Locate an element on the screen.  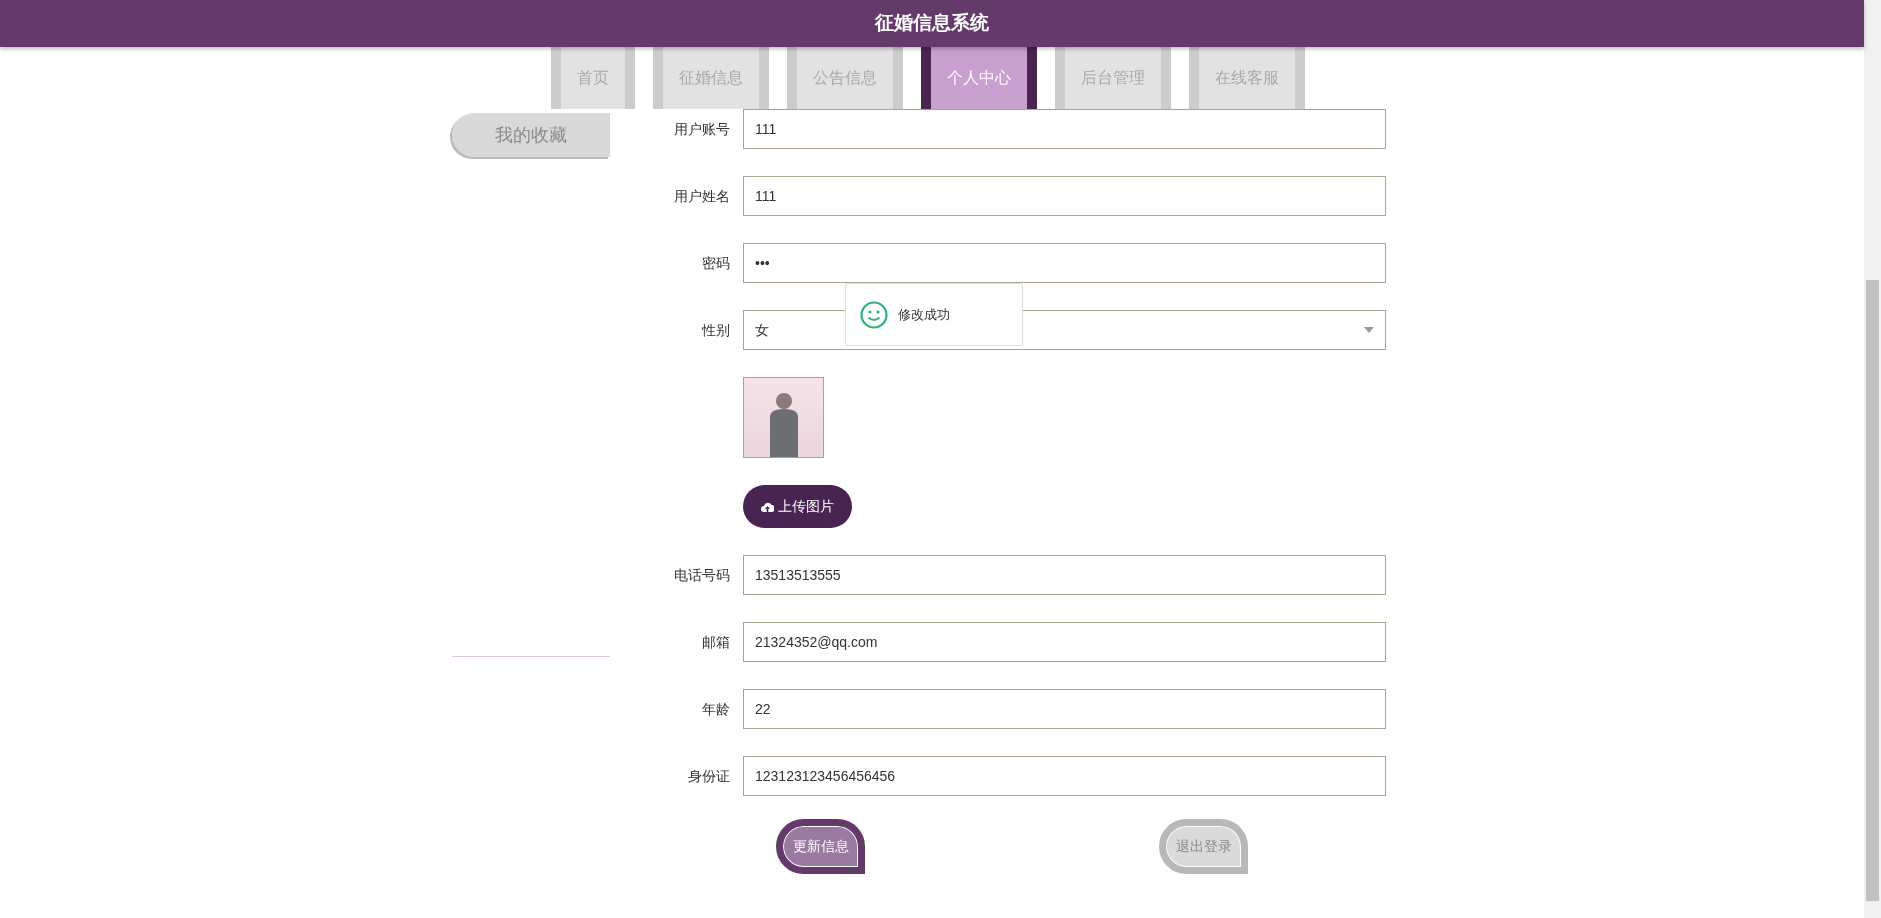
field-label: 电话号码 is located at coordinates (702, 574).